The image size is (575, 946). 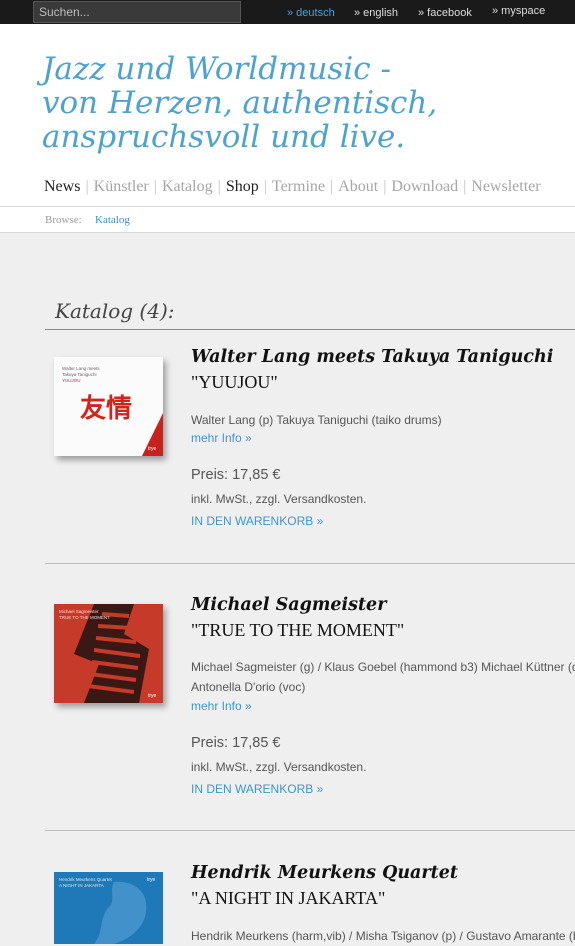 I want to click on nav-newsletter: Newsletter, so click(x=505, y=186).